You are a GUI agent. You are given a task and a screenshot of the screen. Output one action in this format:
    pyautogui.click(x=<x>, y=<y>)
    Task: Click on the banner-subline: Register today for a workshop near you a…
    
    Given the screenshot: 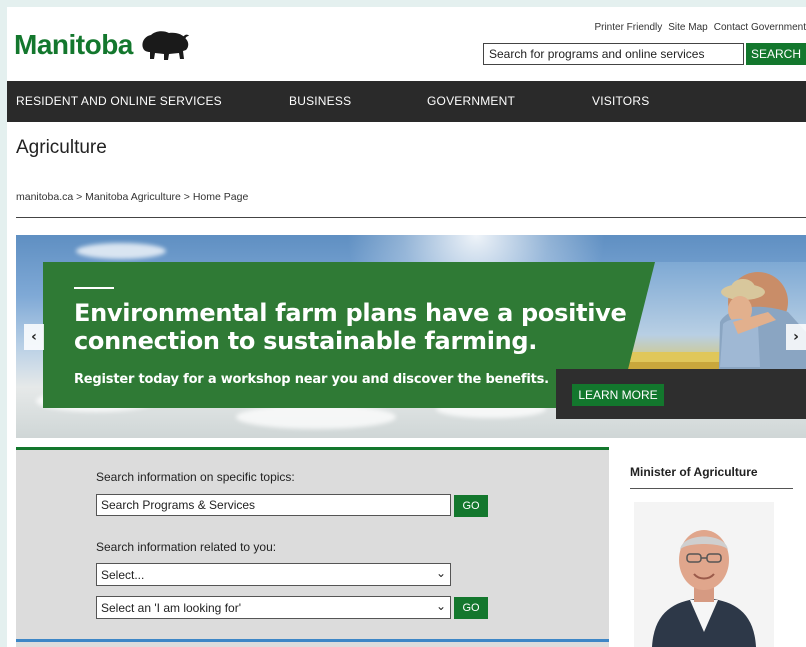 What is the action you would take?
    pyautogui.click(x=311, y=379)
    